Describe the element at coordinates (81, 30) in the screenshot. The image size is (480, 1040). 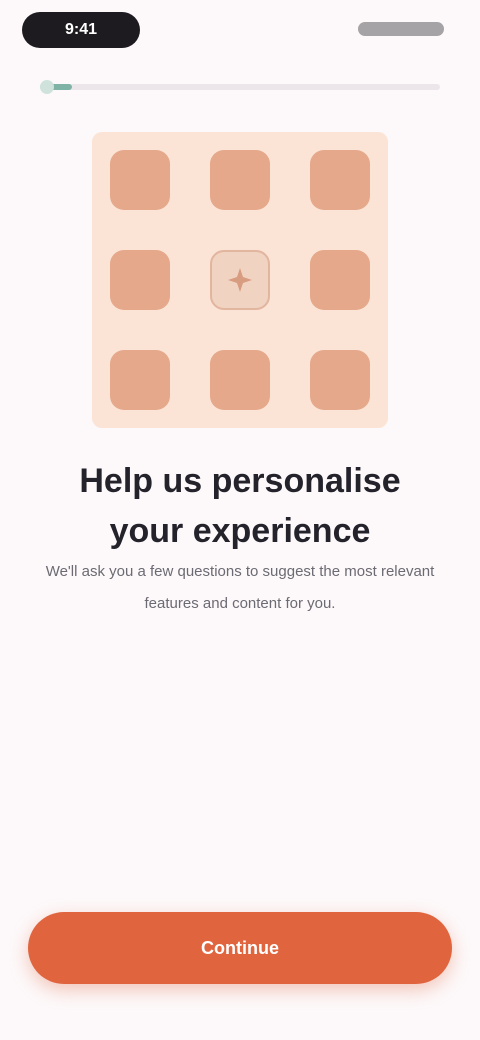
I see `status-time-pill: 9:41` at that location.